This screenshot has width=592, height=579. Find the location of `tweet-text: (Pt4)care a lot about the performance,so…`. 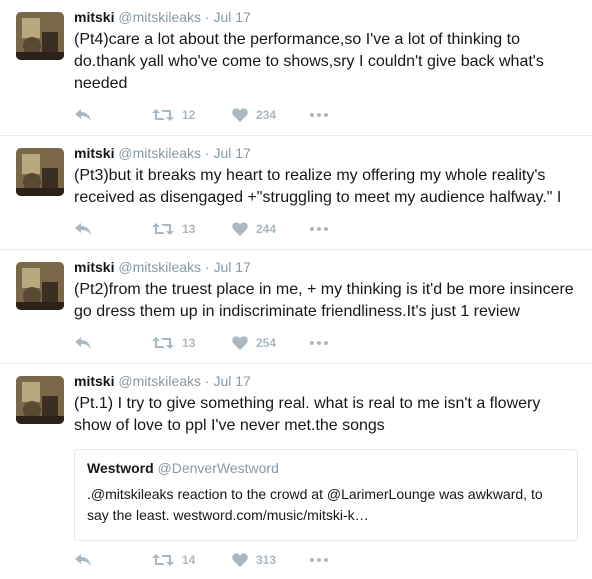

tweet-text: (Pt4)care a lot about the performance,so… is located at coordinates (309, 61).